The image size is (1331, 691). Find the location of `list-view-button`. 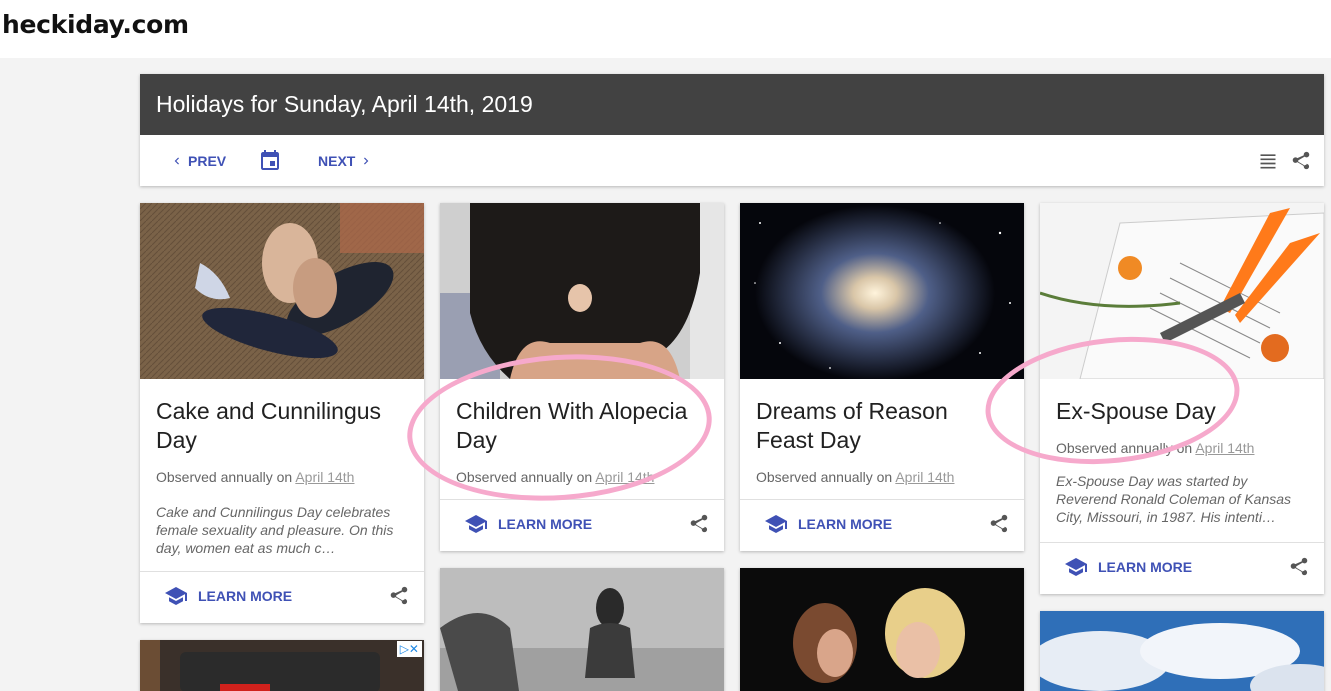

list-view-button is located at coordinates (1268, 161).